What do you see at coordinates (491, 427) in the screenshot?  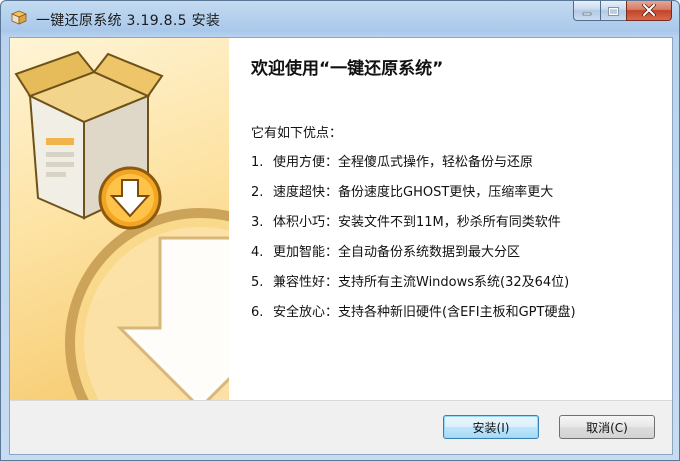 I see `install-button: 安装(I)` at bounding box center [491, 427].